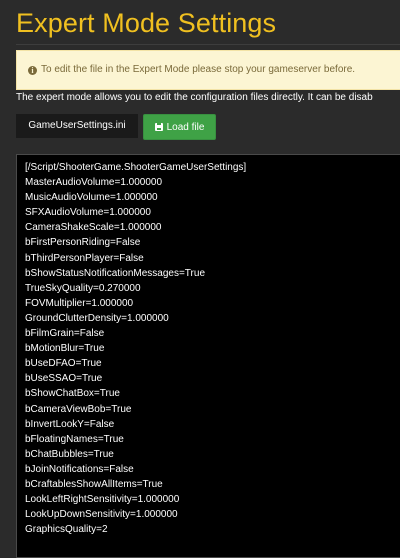  I want to click on editor-line: bThirdPersonPlayer=False, so click(84, 258).